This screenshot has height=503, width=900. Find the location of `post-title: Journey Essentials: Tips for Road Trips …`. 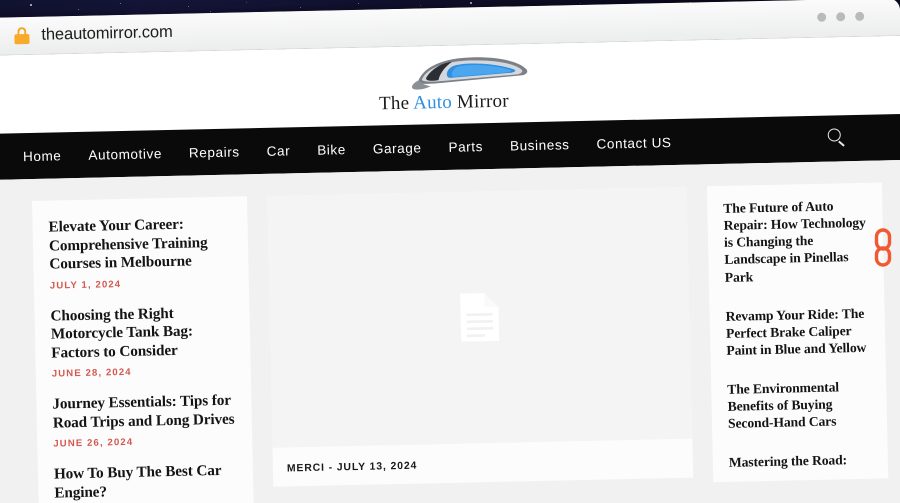

post-title: Journey Essentials: Tips for Road Trips … is located at coordinates (144, 412).